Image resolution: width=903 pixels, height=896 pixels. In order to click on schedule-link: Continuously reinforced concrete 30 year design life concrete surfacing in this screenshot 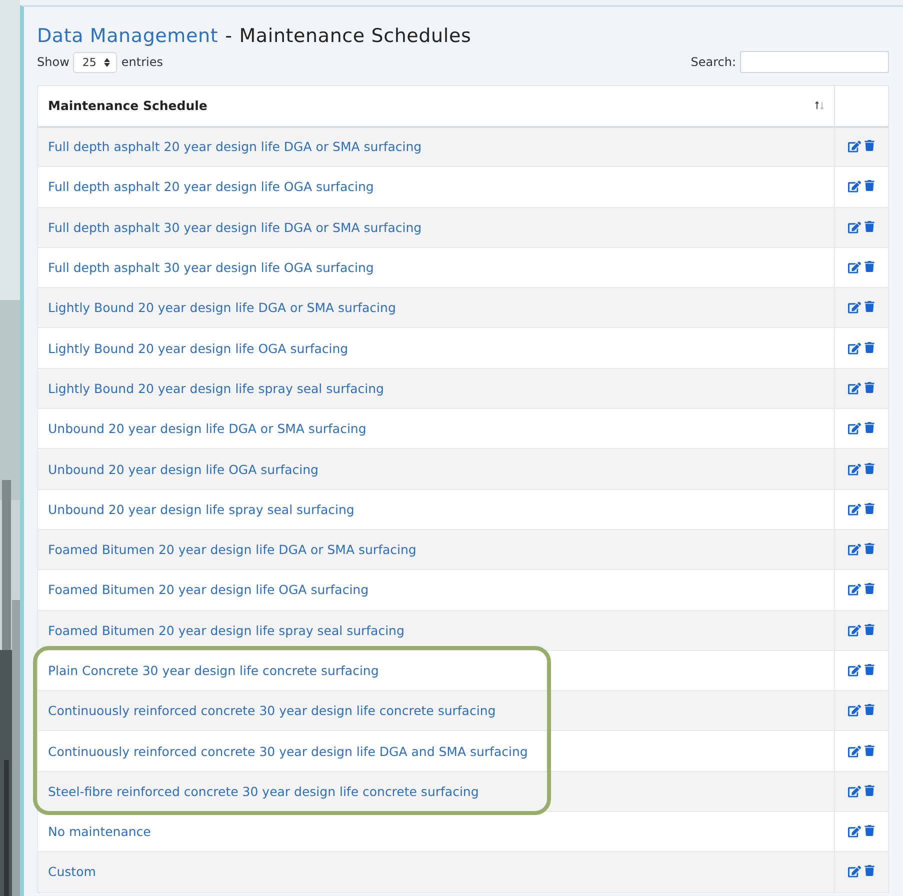, I will do `click(436, 710)`.